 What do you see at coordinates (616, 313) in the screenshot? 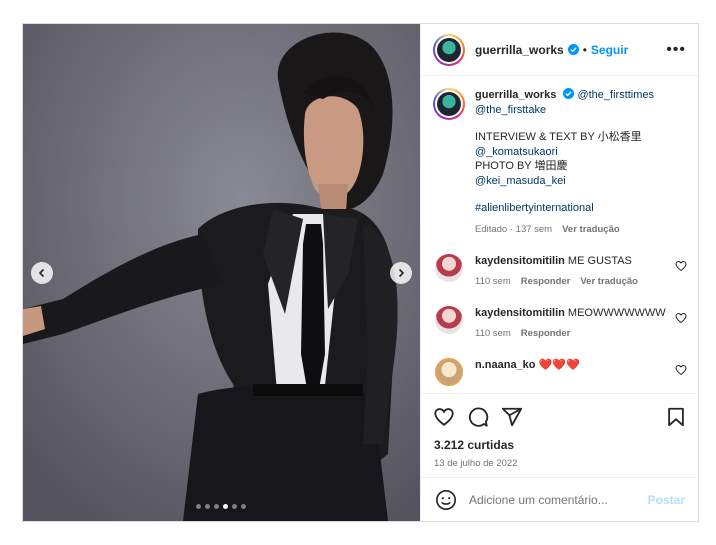
I see `comment-text: MEOWWWWWWW` at bounding box center [616, 313].